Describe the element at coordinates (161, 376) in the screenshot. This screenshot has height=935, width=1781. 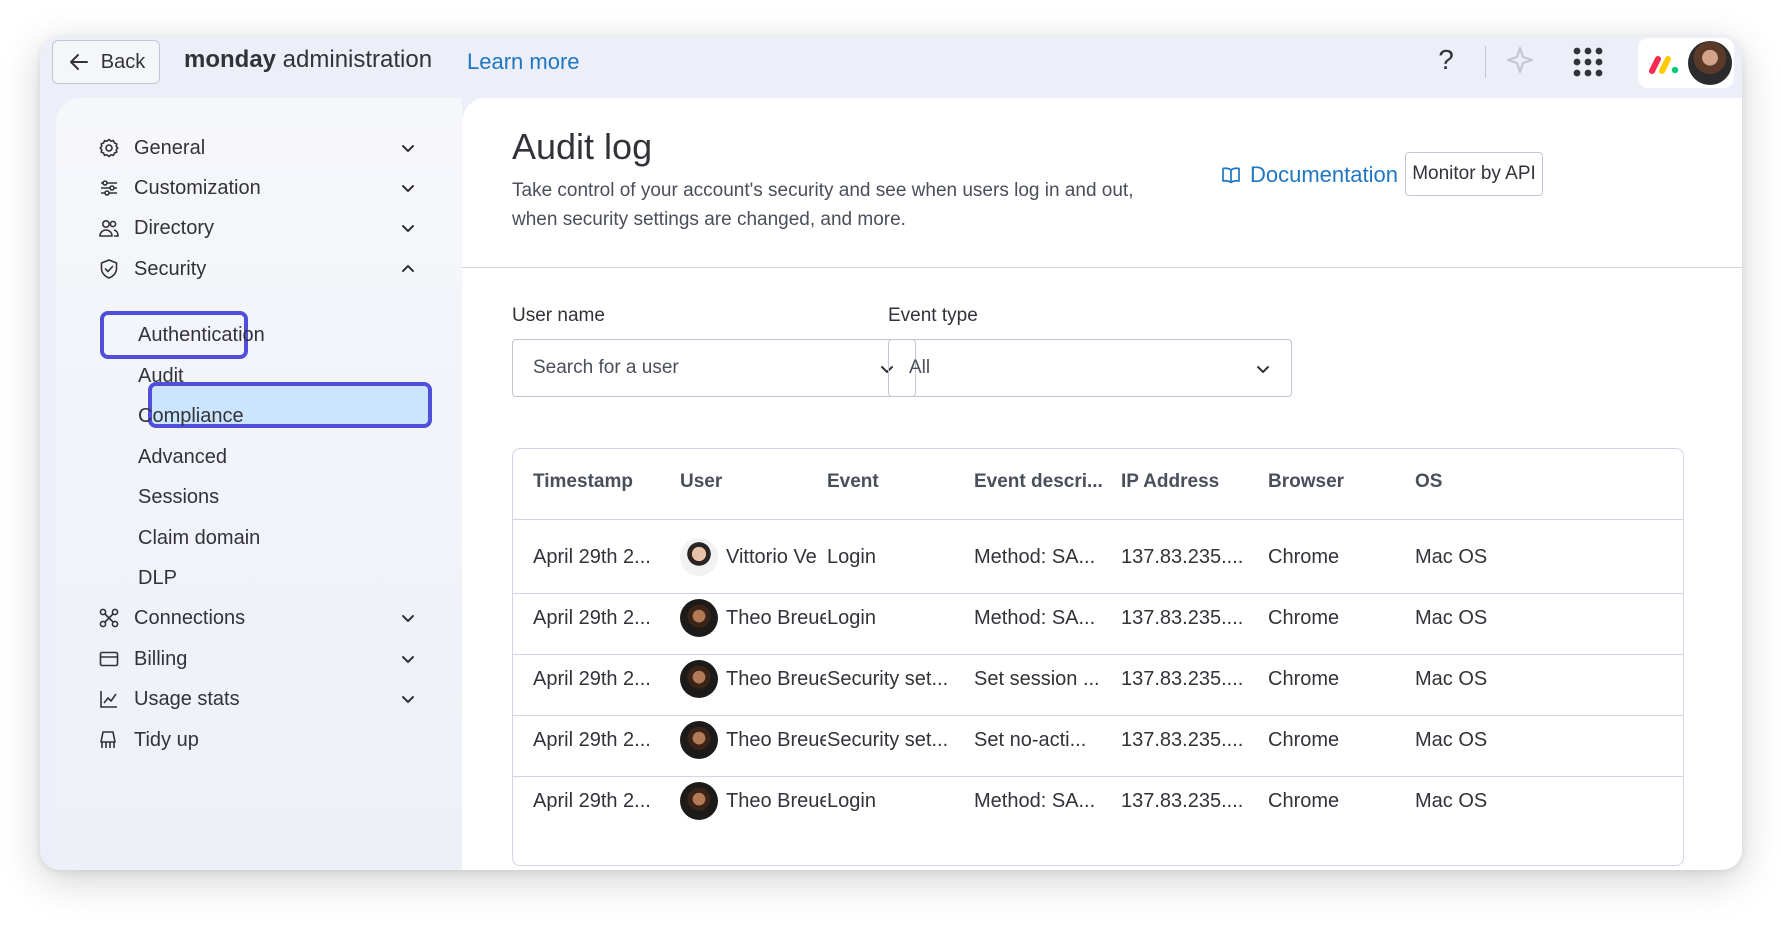
I see `sidebar-subitem-audit: Audit` at that location.